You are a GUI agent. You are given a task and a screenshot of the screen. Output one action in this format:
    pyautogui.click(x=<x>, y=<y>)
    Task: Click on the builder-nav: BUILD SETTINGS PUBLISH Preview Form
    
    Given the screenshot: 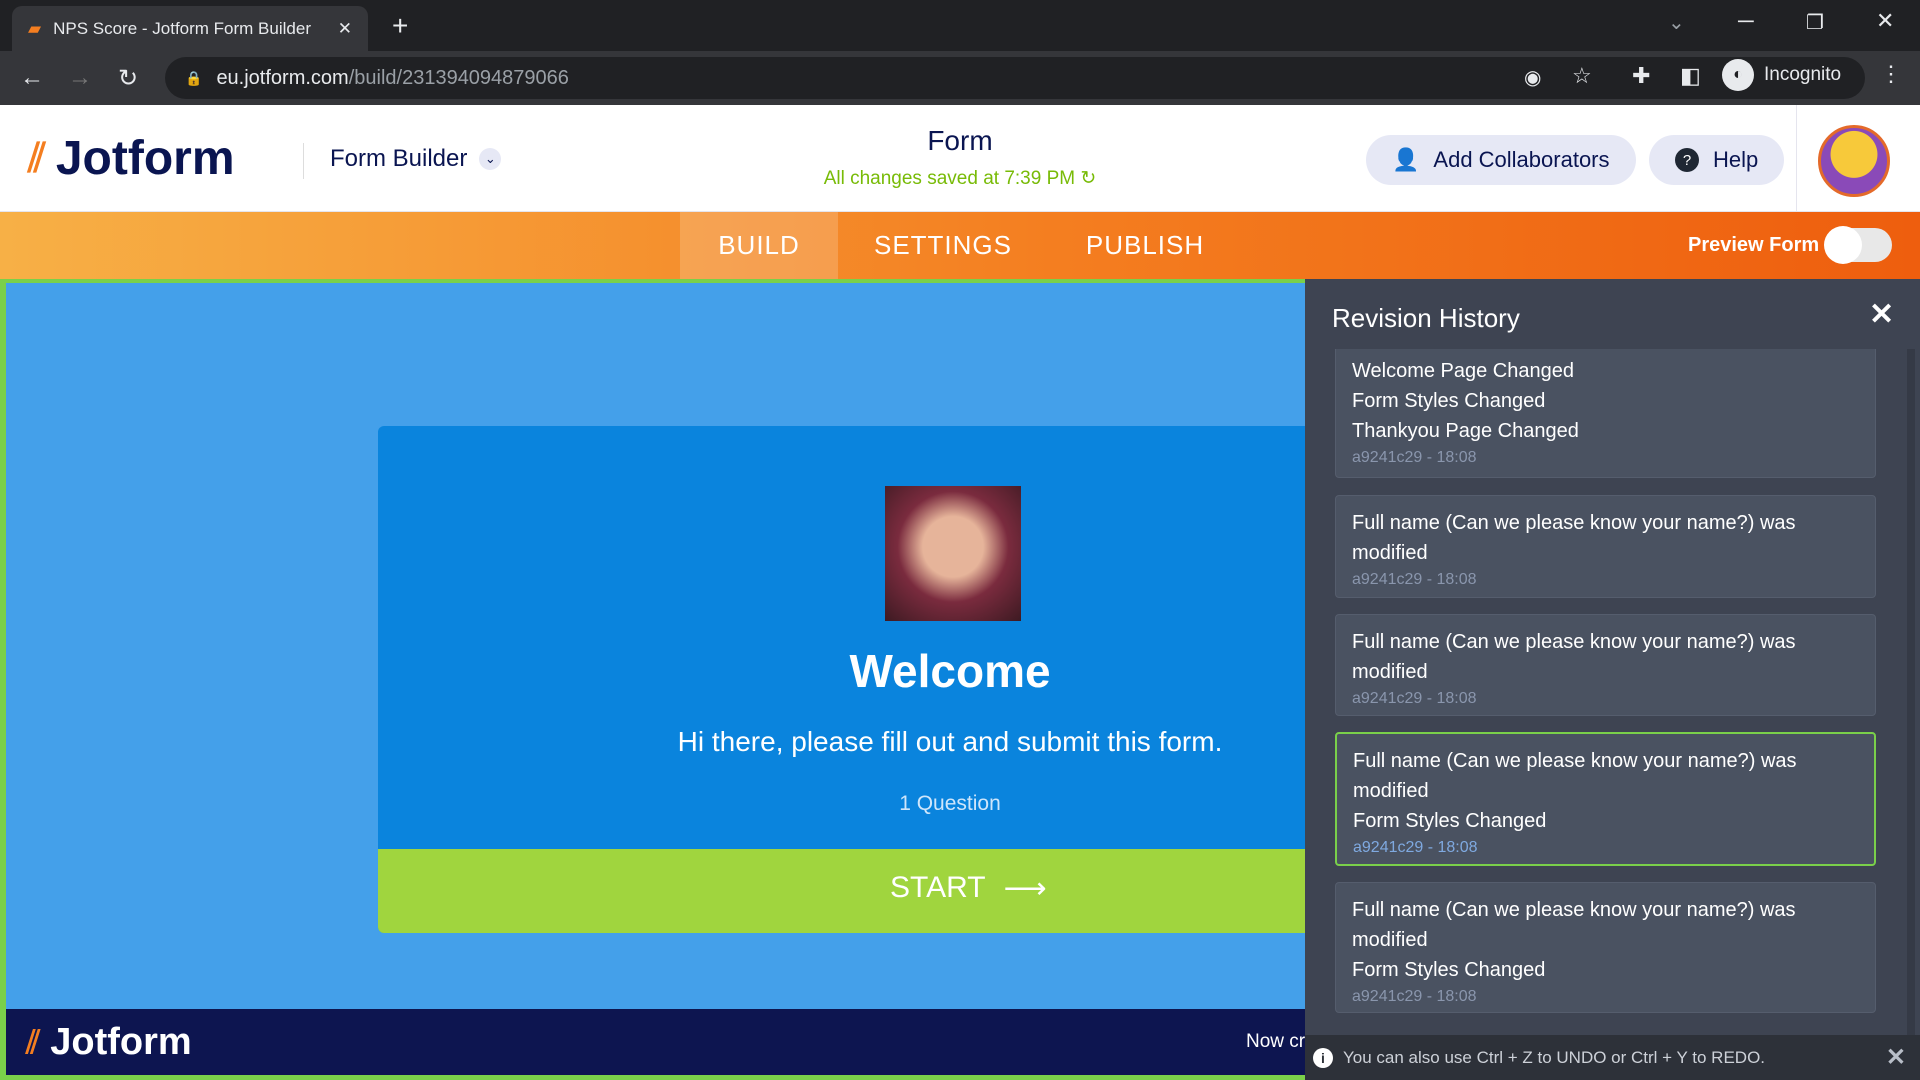 What is the action you would take?
    pyautogui.click(x=960, y=245)
    